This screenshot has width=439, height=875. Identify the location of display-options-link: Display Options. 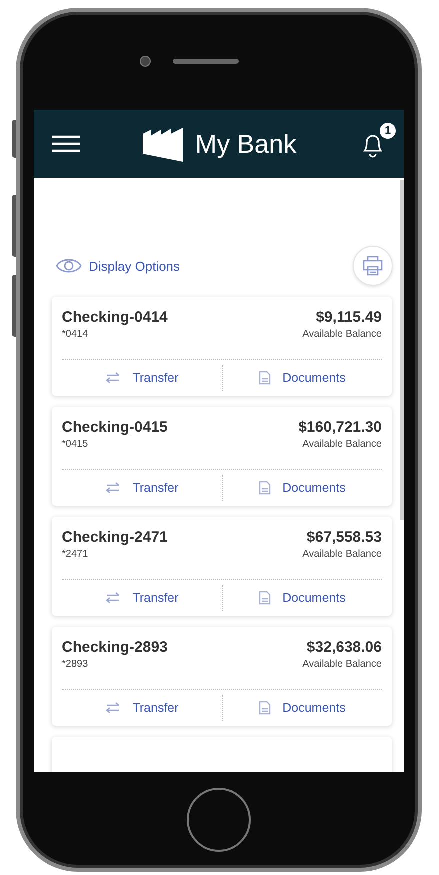
(118, 266).